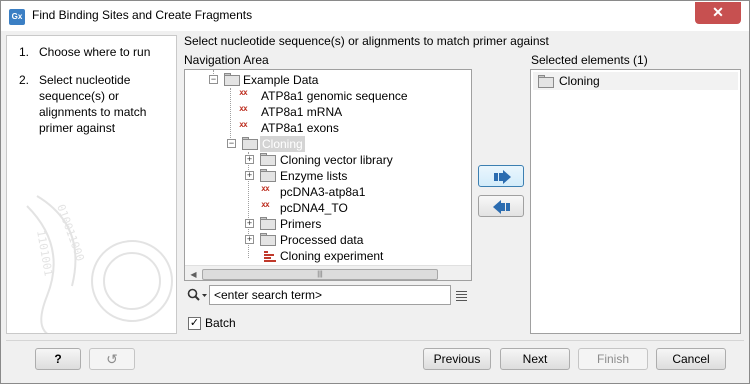 The image size is (750, 384). I want to click on tree-item-label: pcDNA4_TO, so click(314, 208).